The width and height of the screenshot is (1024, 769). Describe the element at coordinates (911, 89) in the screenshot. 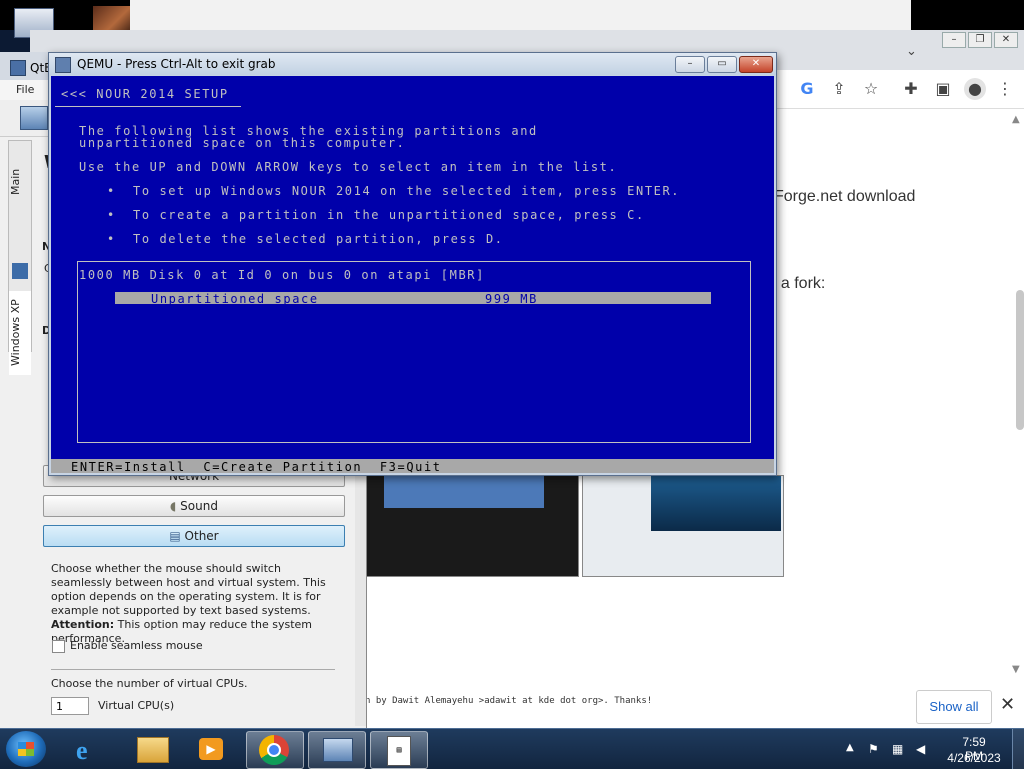

I see `extensions-puzzle-icon: ✚` at that location.